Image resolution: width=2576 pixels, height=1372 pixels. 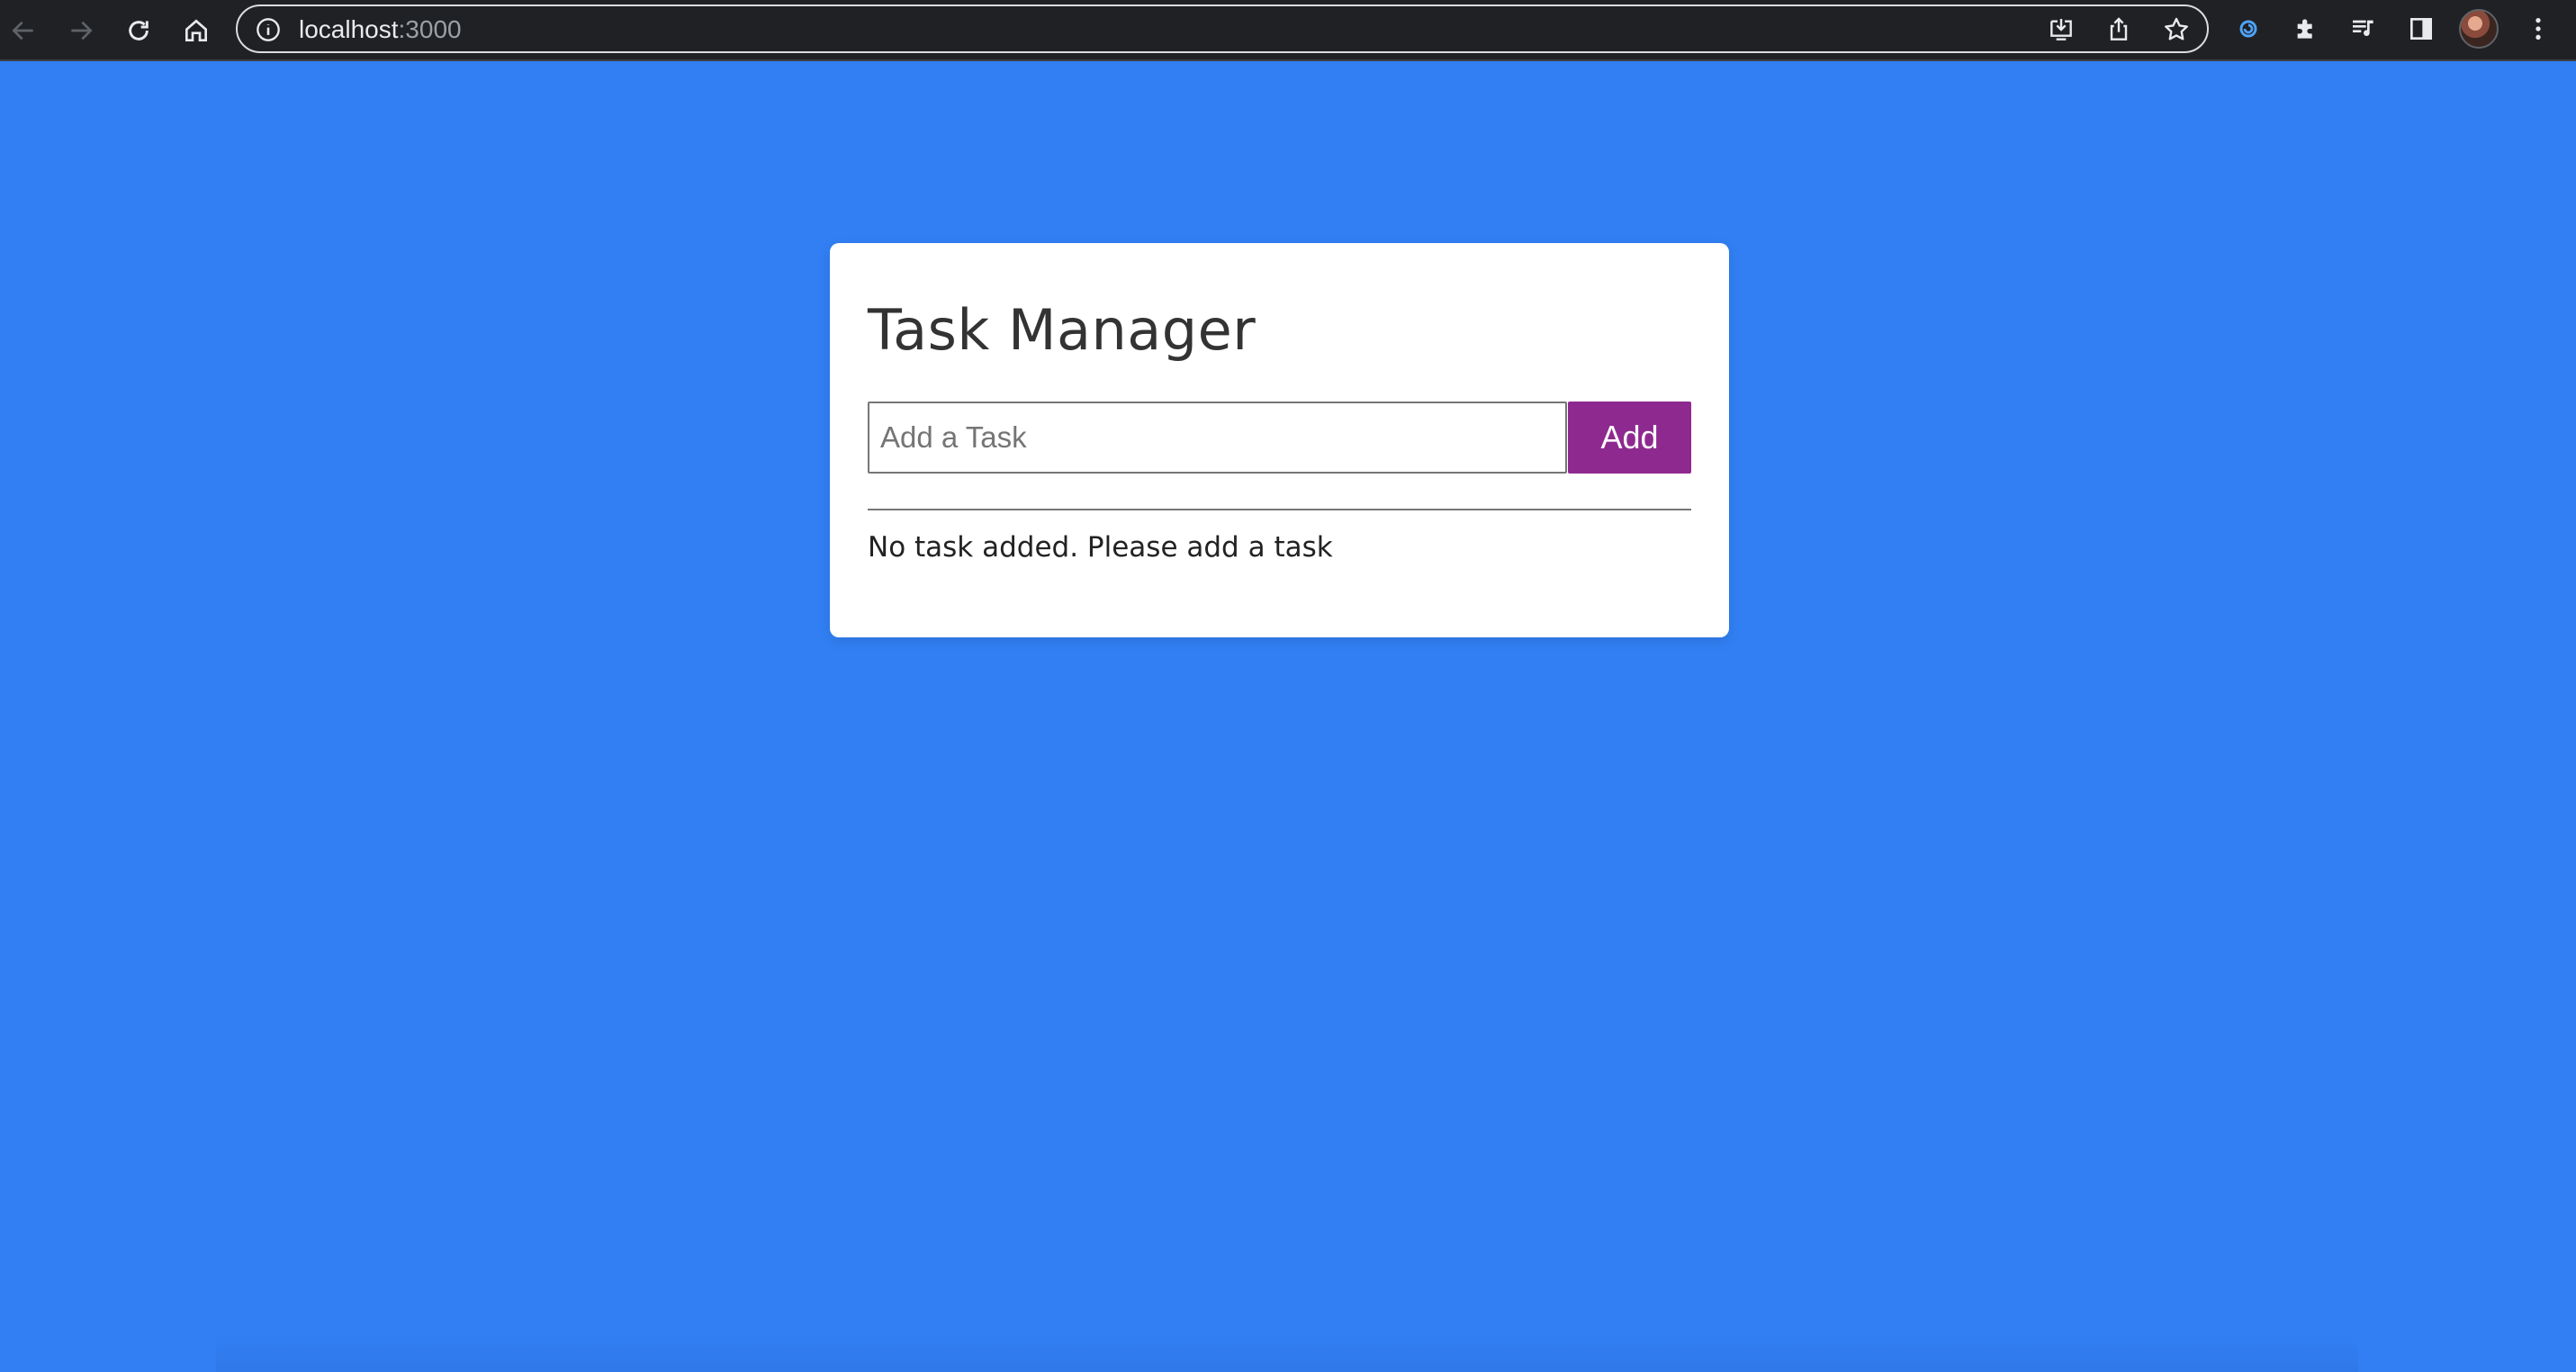 I want to click on url-host: localhost, so click(x=349, y=29).